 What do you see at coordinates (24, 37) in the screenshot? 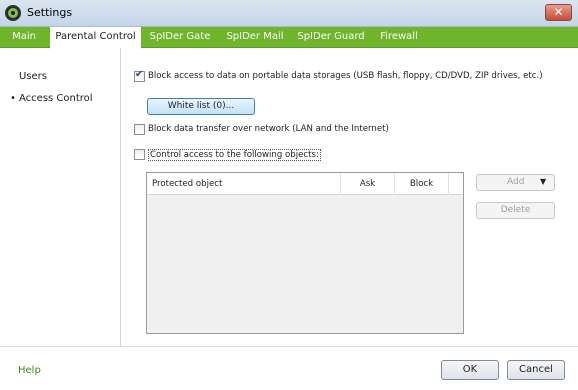
I see `tab-main: Main` at bounding box center [24, 37].